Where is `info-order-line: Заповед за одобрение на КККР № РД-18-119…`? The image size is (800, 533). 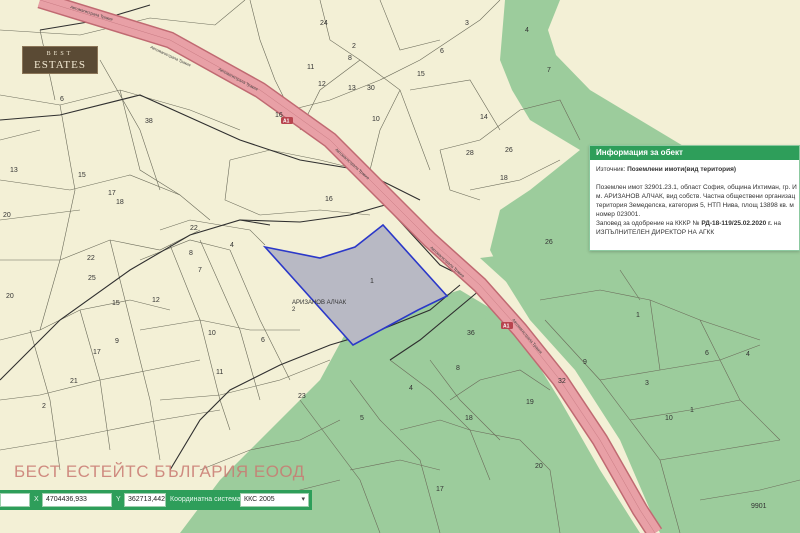 info-order-line: Заповед за одобрение на КККР № РД-18-119… is located at coordinates (694, 223).